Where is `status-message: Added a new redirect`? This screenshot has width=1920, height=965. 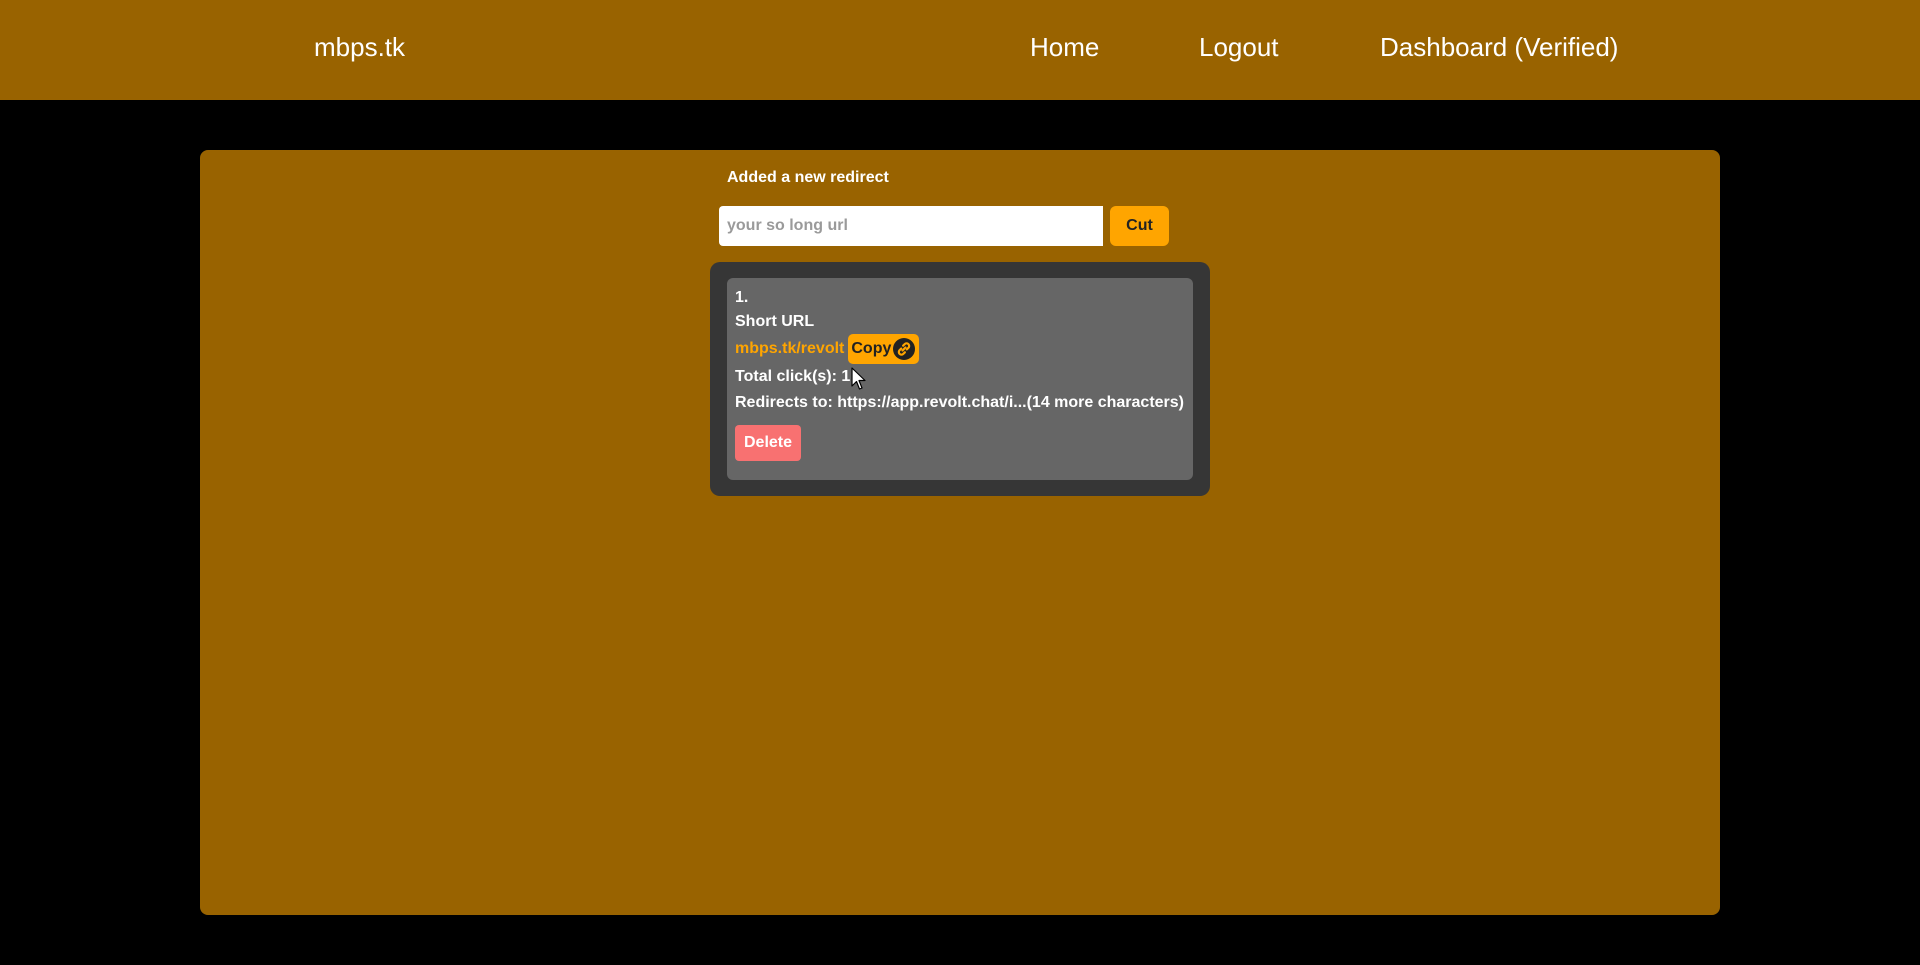
status-message: Added a new redirect is located at coordinates (808, 177).